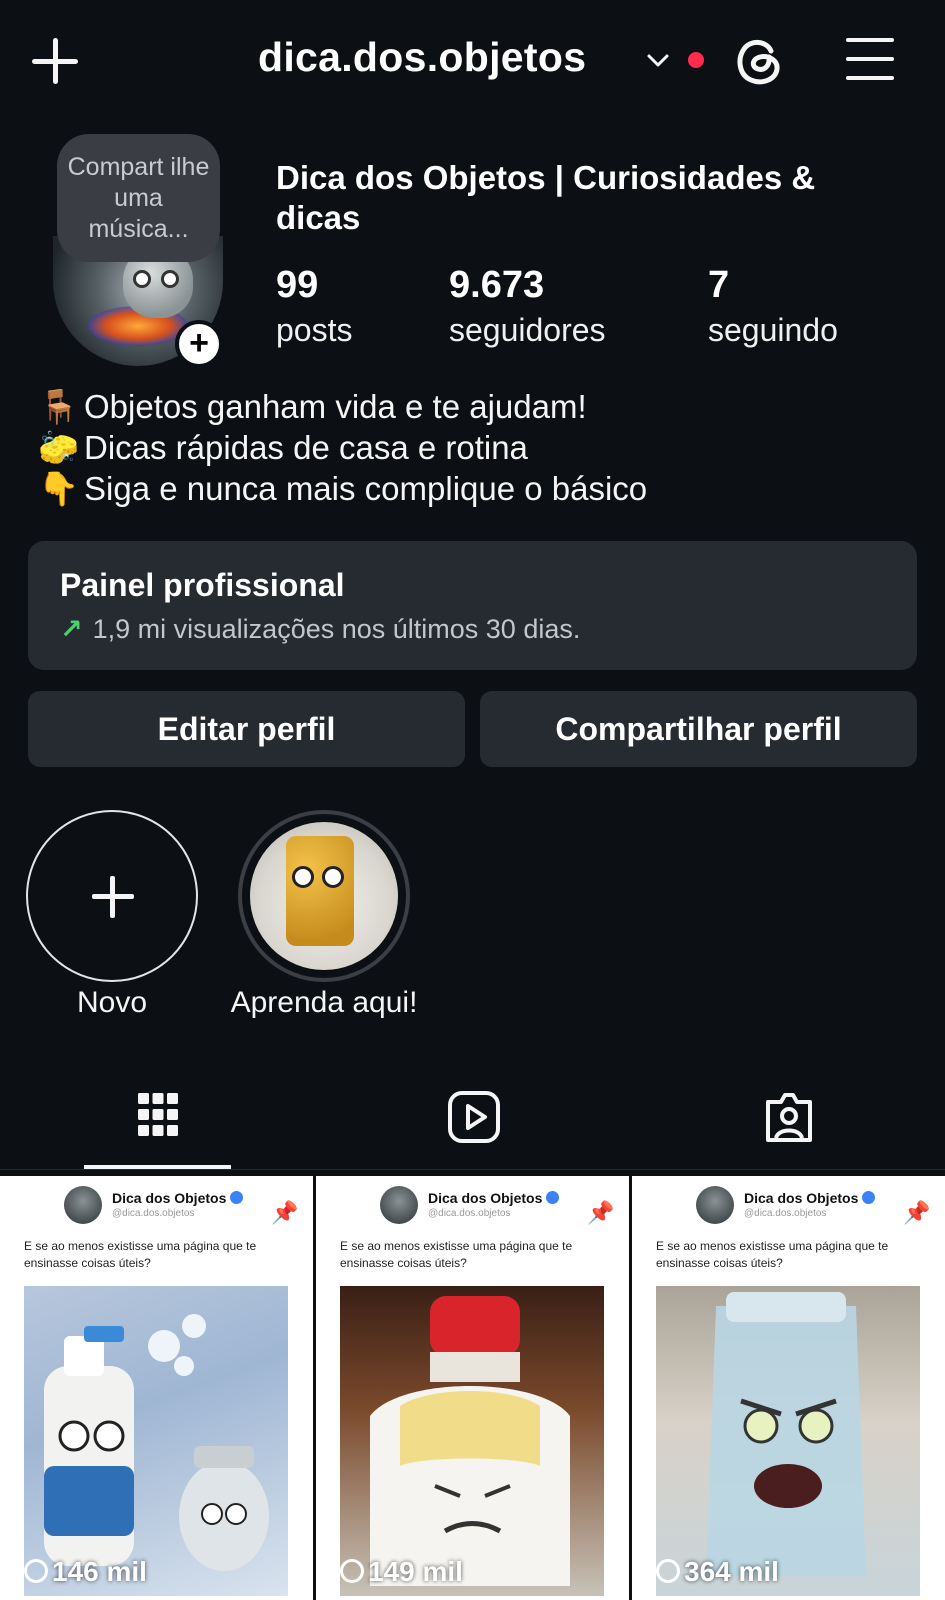  What do you see at coordinates (59, 447) in the screenshot?
I see `sponge-emoji-icon: 🧽` at bounding box center [59, 447].